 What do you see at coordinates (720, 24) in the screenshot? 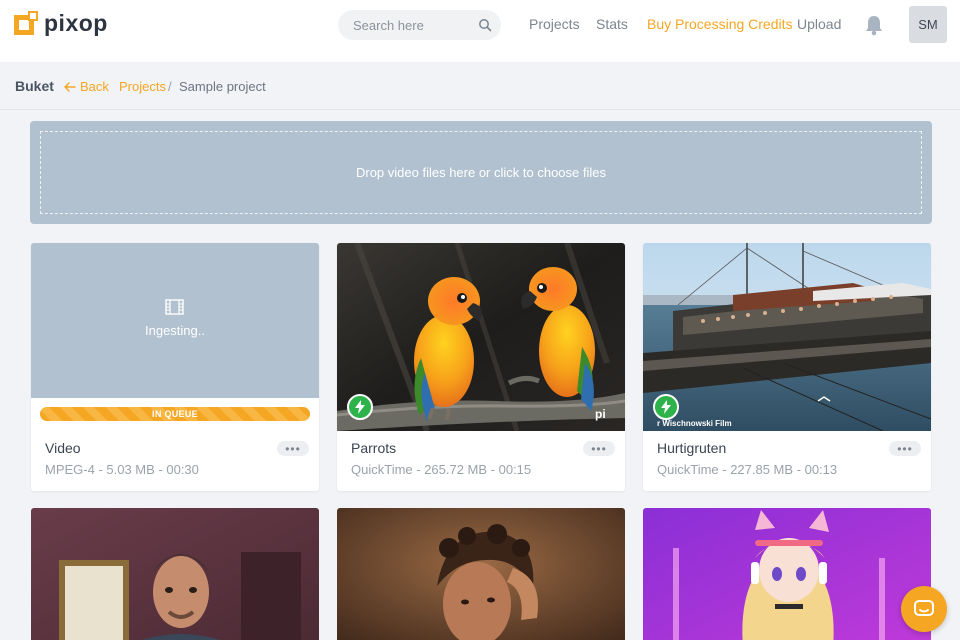
I see `nav-buy-credits: Buy Processing Credits` at bounding box center [720, 24].